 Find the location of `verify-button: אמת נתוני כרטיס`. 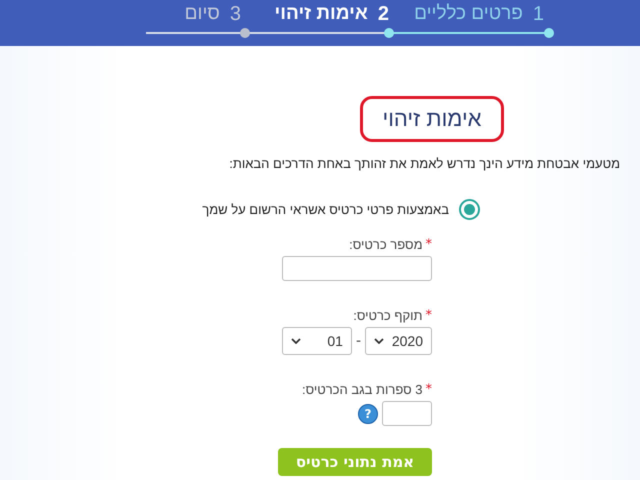

verify-button: אמת נתוני כרטיס is located at coordinates (355, 462).